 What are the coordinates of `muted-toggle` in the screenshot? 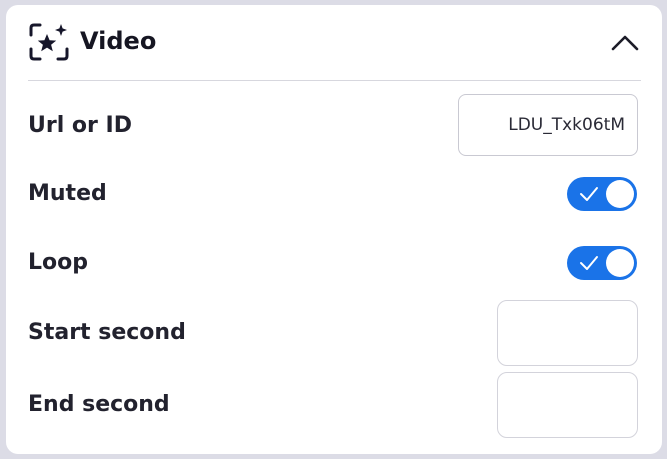 It's located at (602, 194).